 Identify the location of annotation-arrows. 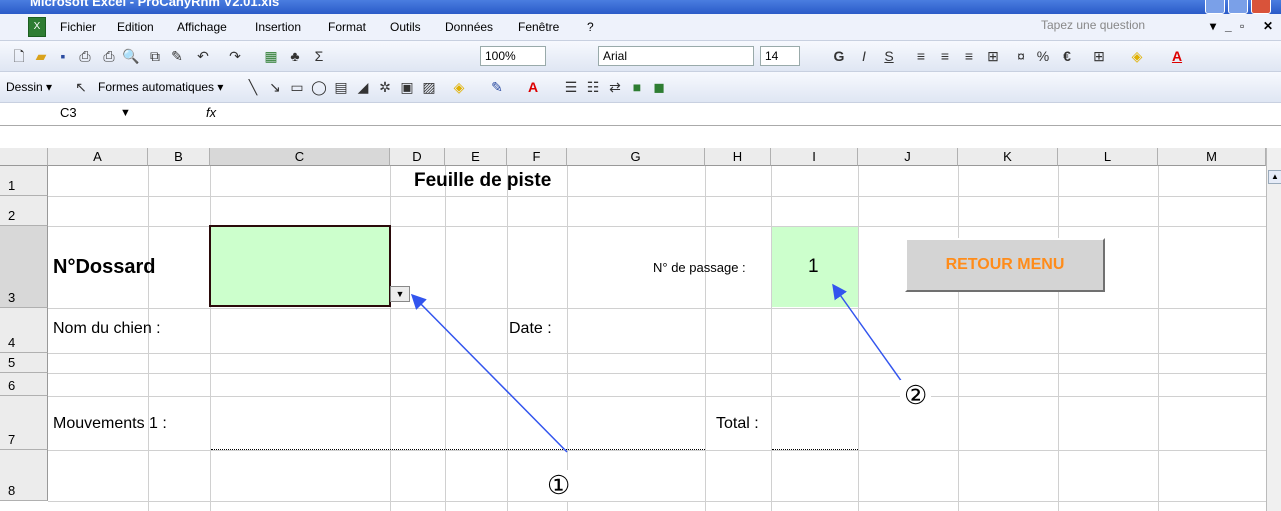
(656, 368).